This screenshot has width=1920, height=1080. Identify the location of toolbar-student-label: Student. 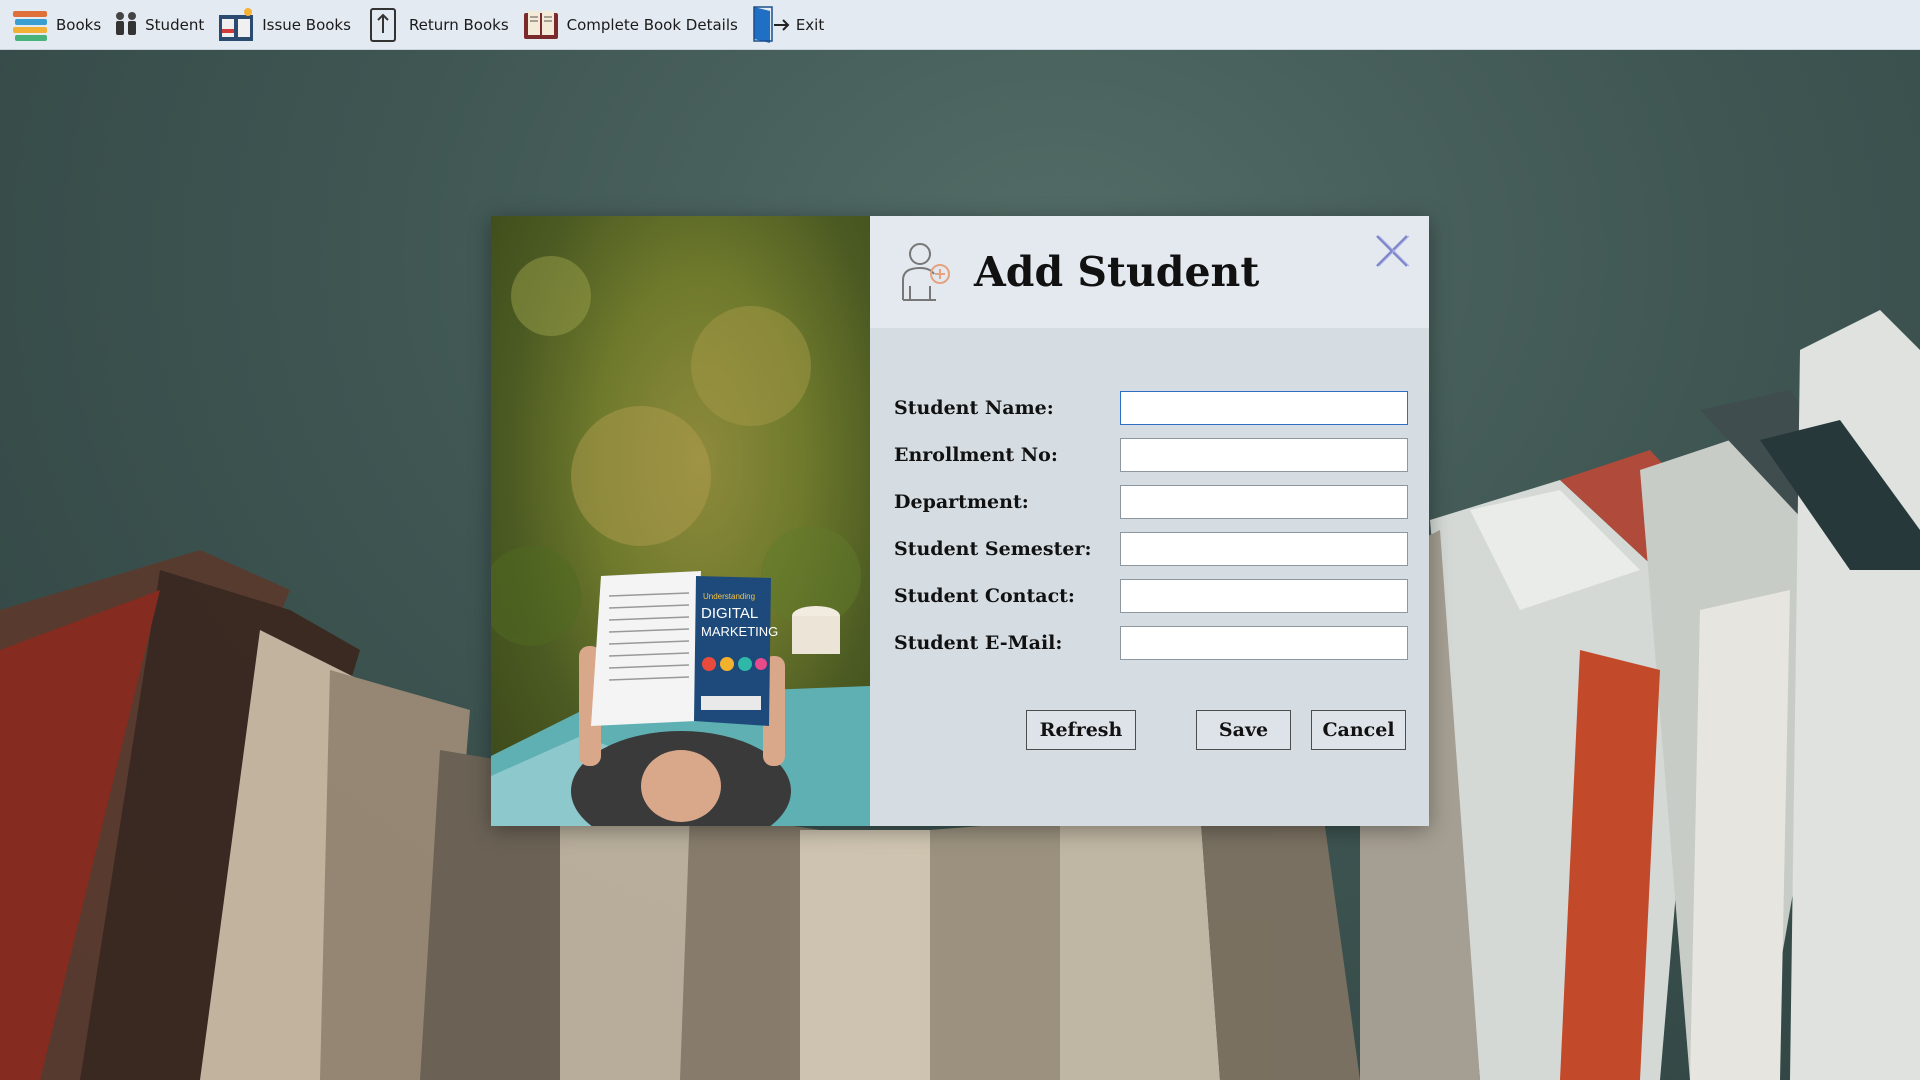
(175, 24).